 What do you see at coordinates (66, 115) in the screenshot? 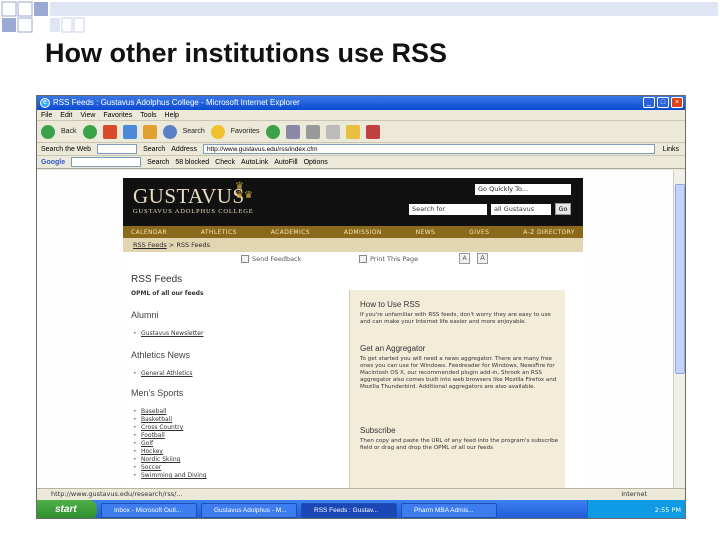
I see `menu-edit: Edit` at bounding box center [66, 115].